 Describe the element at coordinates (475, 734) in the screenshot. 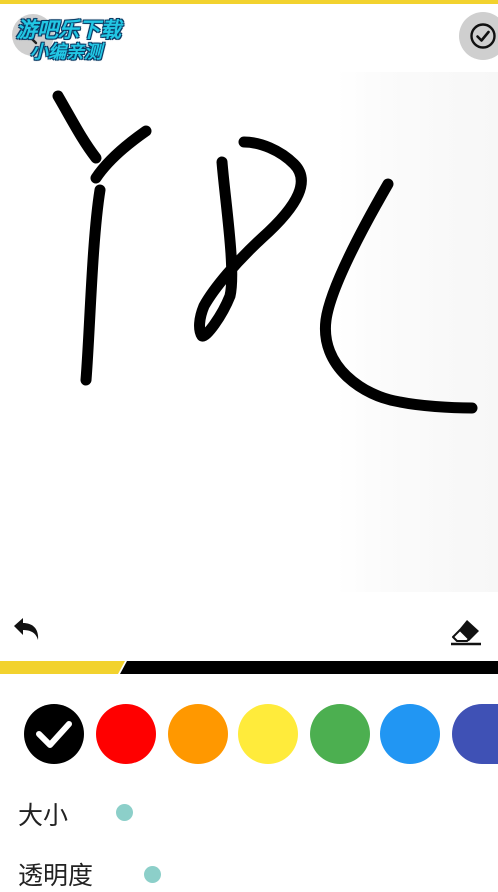

I see `color-swatch-indigo` at that location.